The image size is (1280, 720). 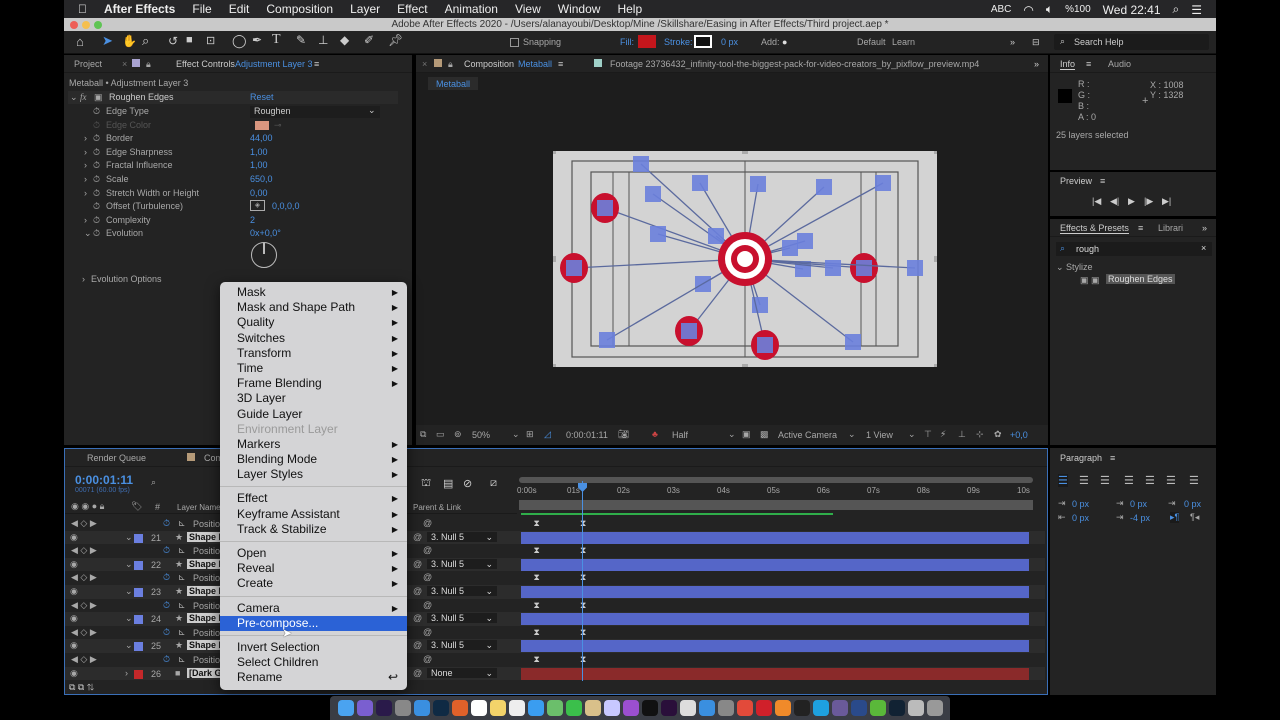 What do you see at coordinates (1150, 480) in the screenshot?
I see `justify-last-center-icon: ☰` at bounding box center [1150, 480].